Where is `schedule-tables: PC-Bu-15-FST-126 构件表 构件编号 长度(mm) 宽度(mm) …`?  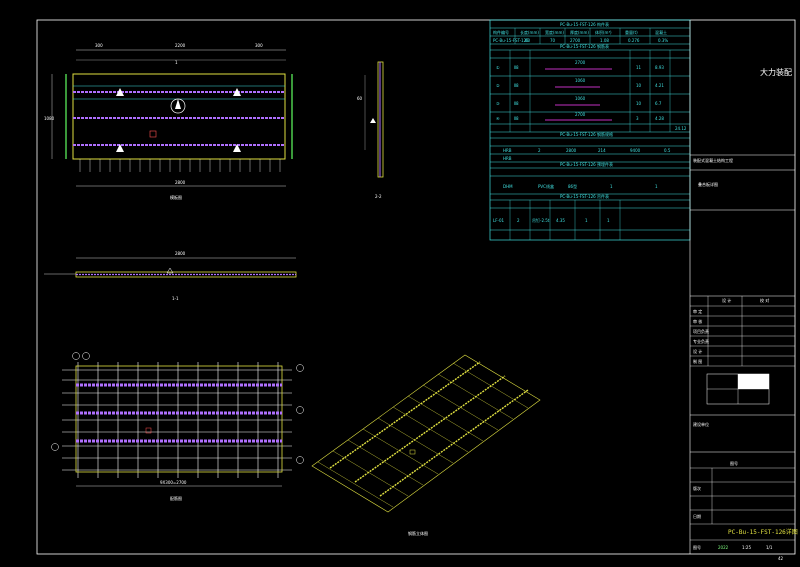 schedule-tables: PC-Bu-15-FST-126 构件表 构件编号 长度(mm) 宽度(mm) … is located at coordinates (590, 130).